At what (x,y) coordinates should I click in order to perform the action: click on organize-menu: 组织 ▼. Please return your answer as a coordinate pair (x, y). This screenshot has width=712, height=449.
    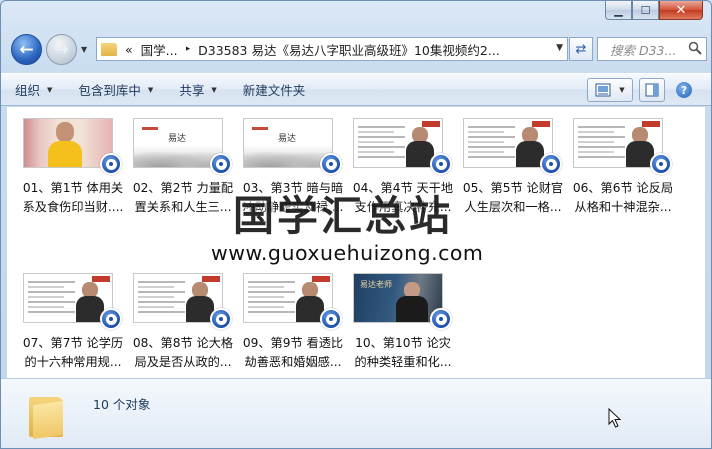
    Looking at the image, I should click on (32, 89).